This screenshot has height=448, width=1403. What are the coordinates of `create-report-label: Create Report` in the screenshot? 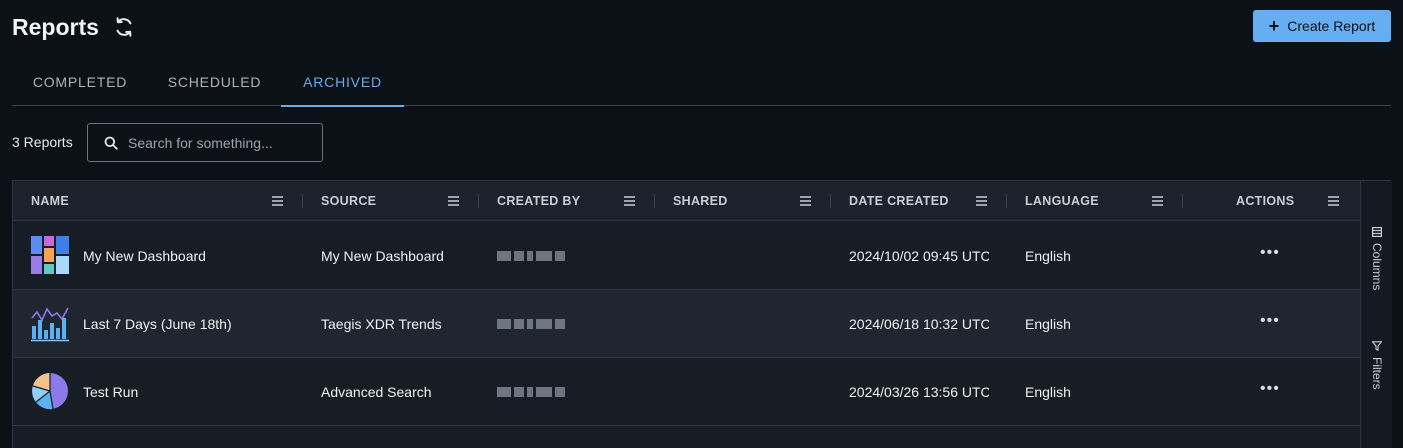 It's located at (1331, 26).